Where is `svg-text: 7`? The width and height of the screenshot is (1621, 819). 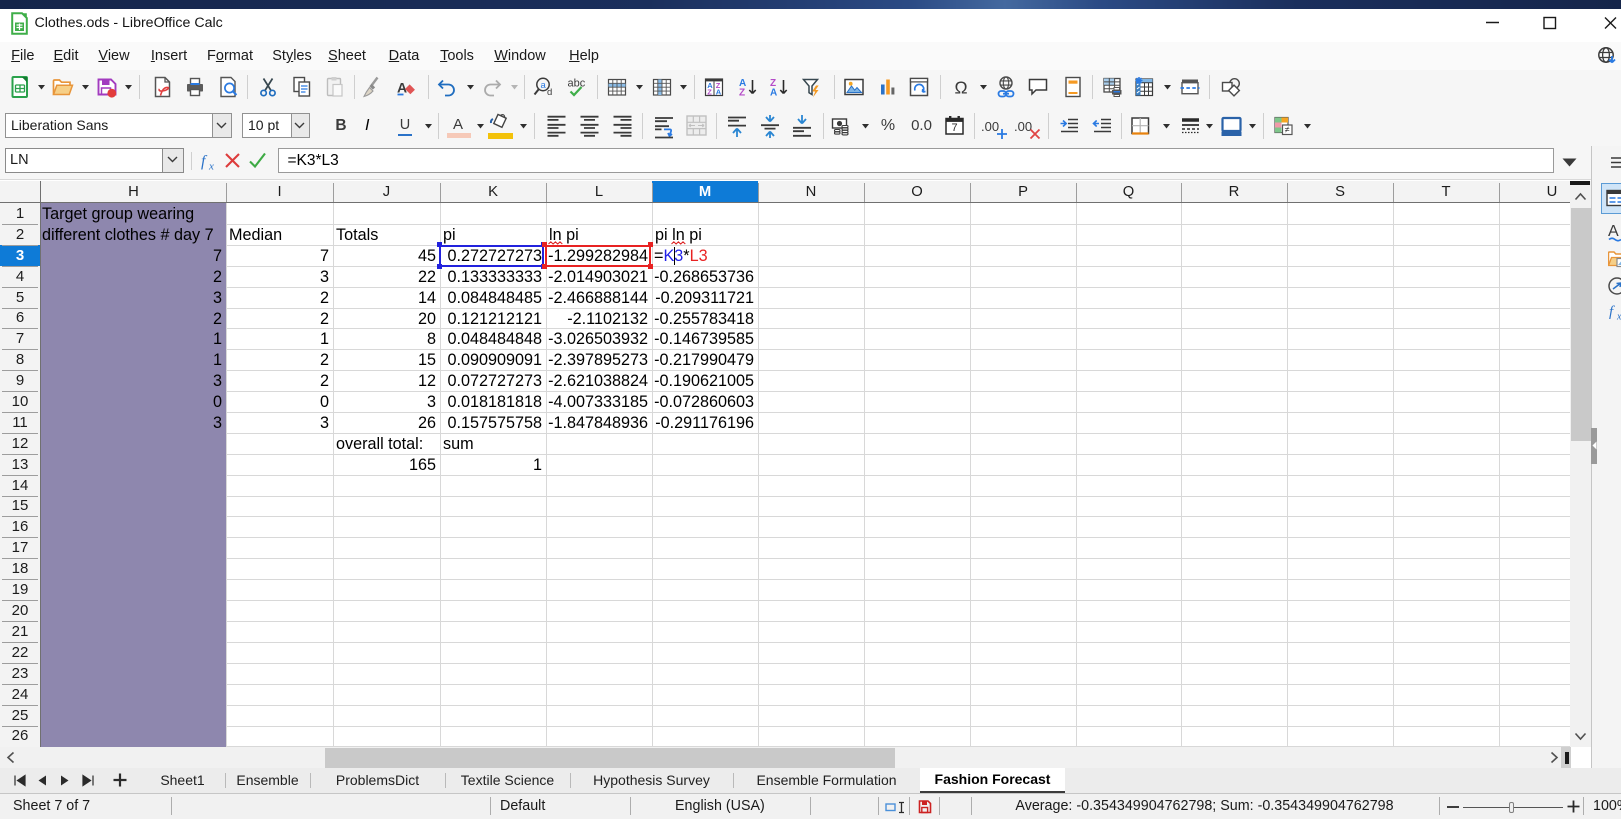
svg-text: 7 is located at coordinates (954, 128).